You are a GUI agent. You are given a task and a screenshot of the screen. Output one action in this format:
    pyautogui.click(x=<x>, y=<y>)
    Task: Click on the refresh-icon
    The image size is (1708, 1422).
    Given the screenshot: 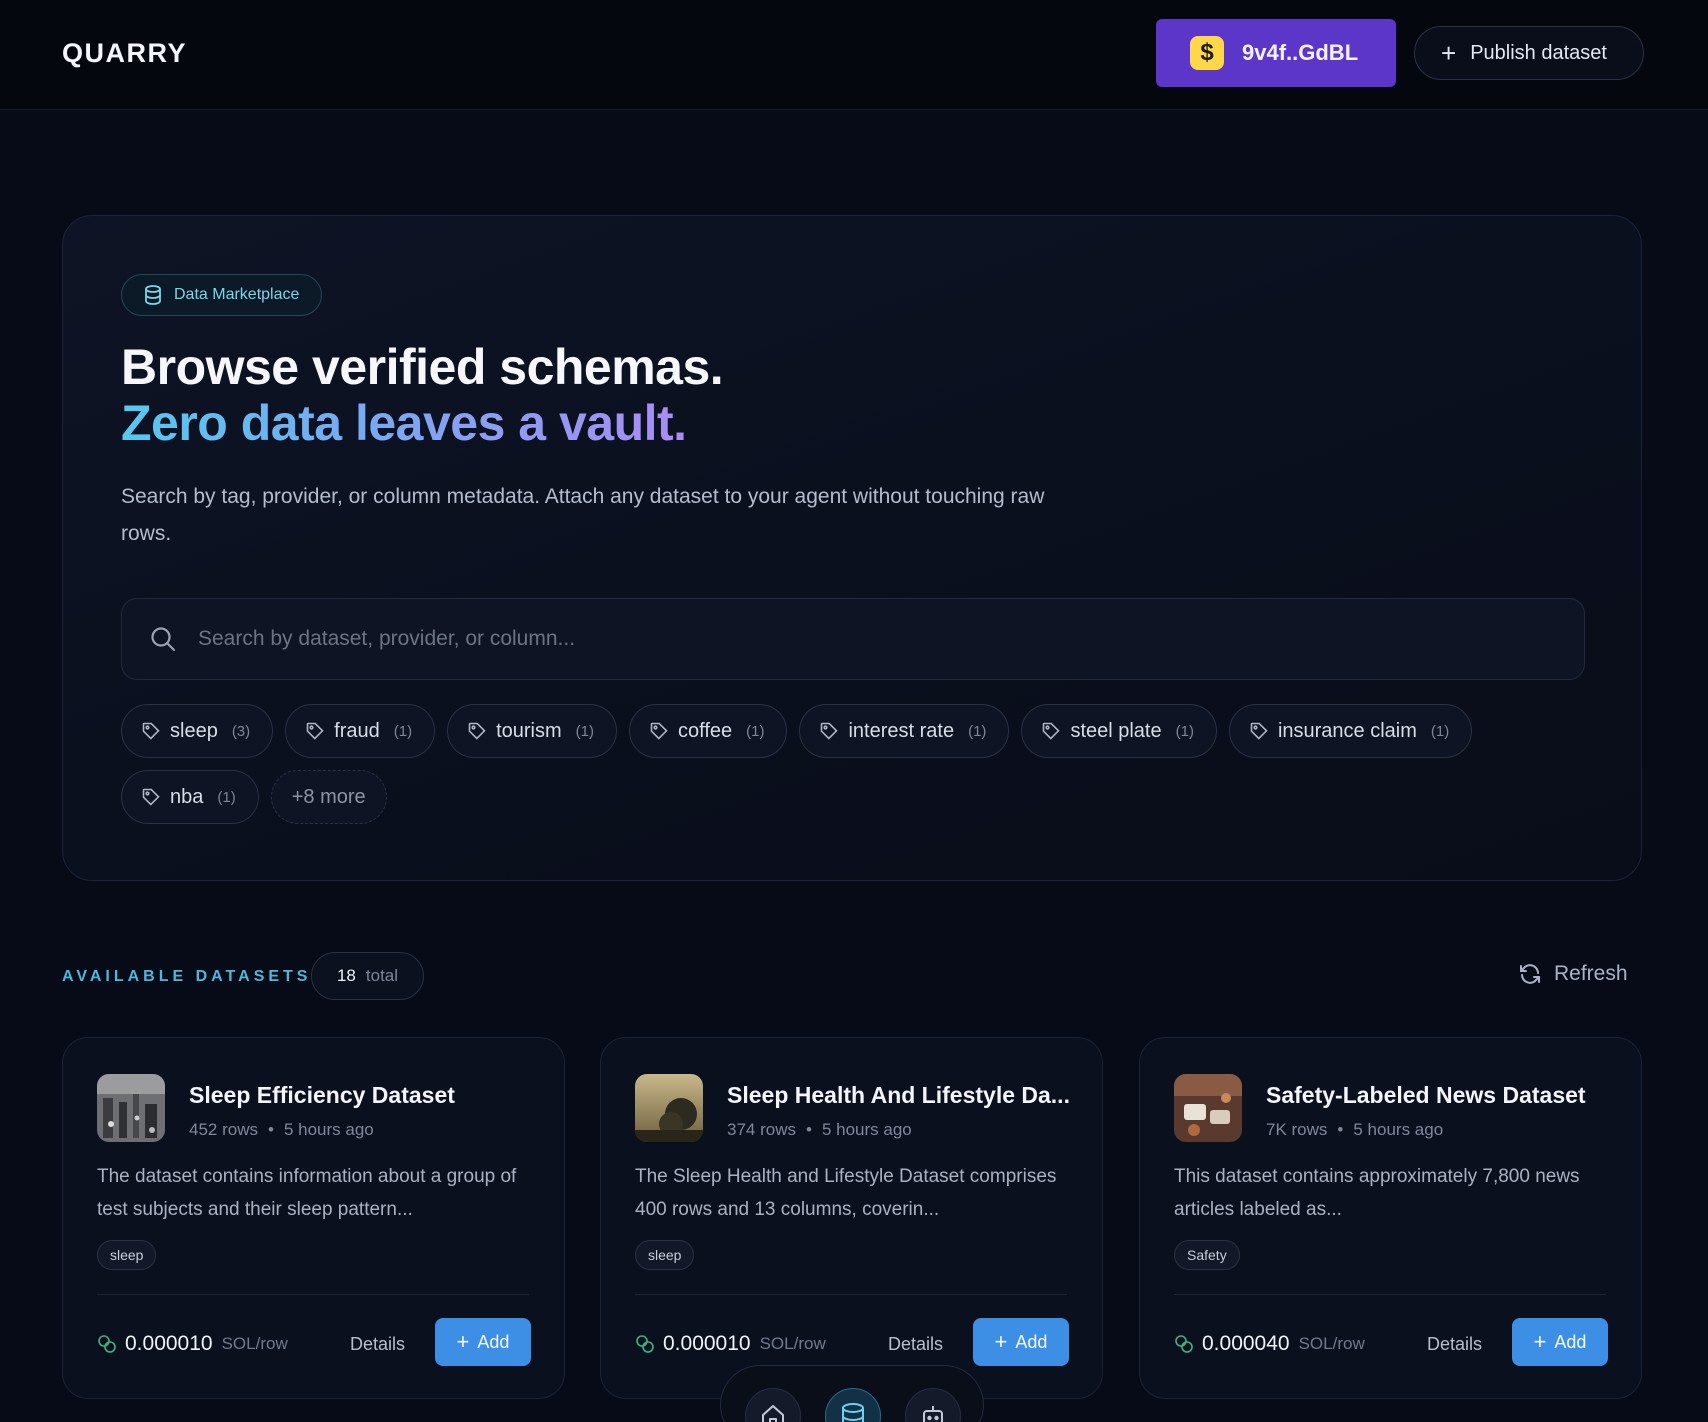 What is the action you would take?
    pyautogui.click(x=1530, y=974)
    